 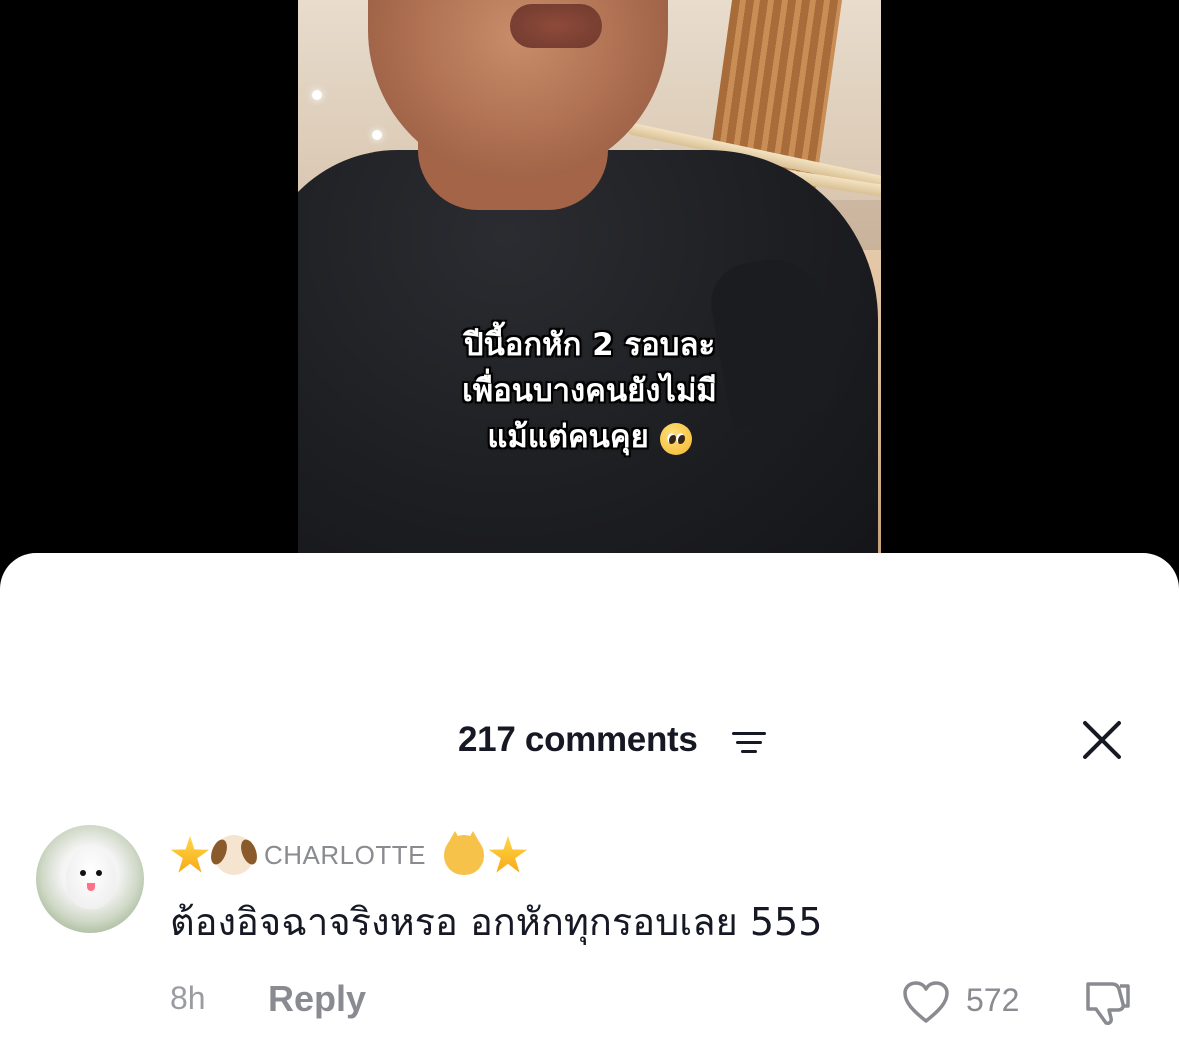 I want to click on pleading-face-emoji, so click(x=675, y=438).